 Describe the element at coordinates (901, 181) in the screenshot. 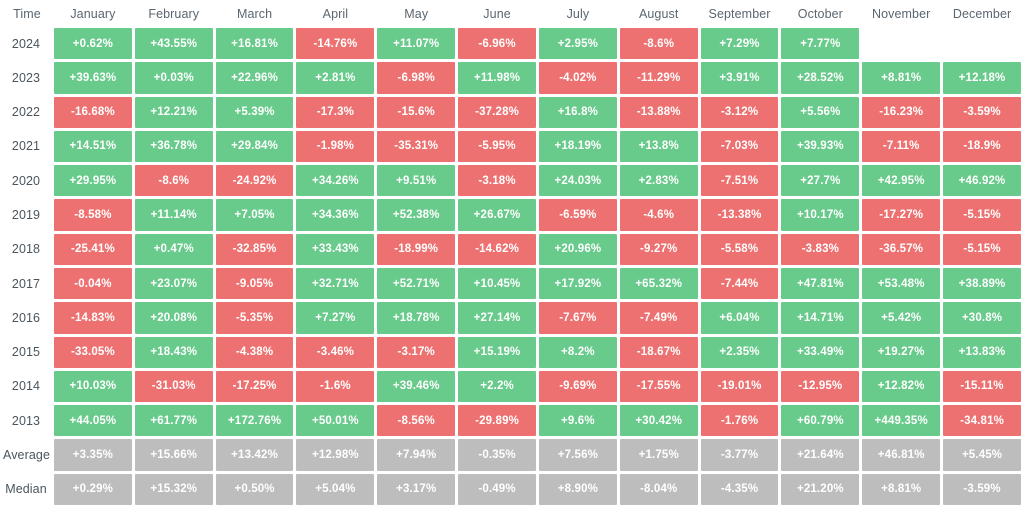

I see `heatmap-cell: +42.95%` at that location.